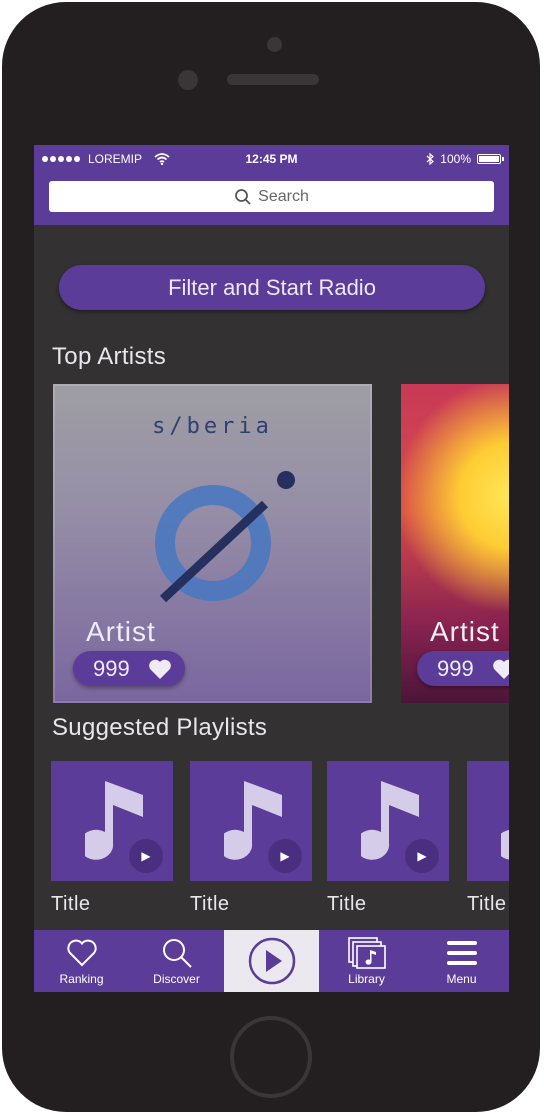  What do you see at coordinates (461, 952) in the screenshot?
I see `hamburger-menu-icon` at bounding box center [461, 952].